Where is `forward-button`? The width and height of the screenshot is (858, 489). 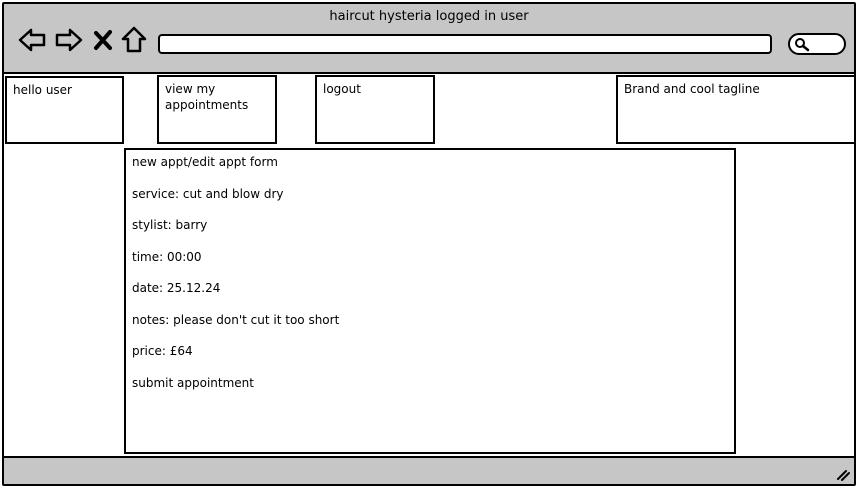
forward-button is located at coordinates (69, 40).